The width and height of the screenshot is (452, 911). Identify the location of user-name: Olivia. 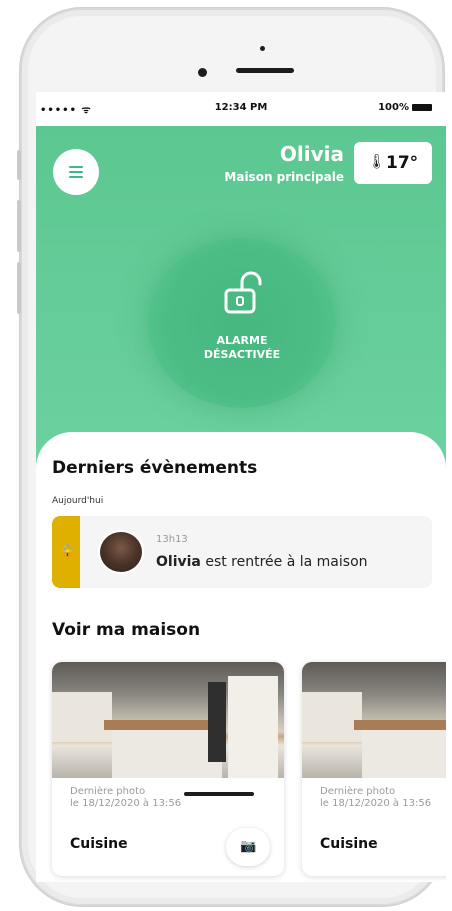
(311, 154).